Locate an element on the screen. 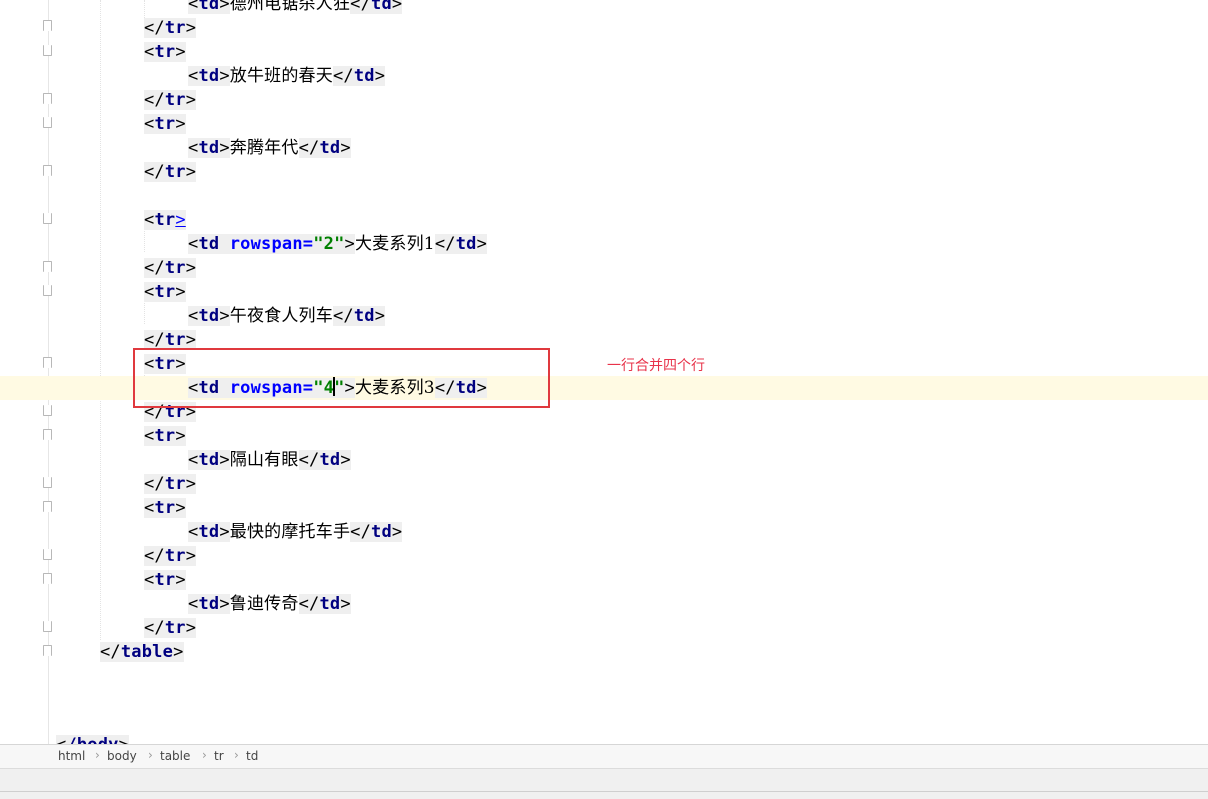  cell-text: 隔山有眼 is located at coordinates (264, 460).